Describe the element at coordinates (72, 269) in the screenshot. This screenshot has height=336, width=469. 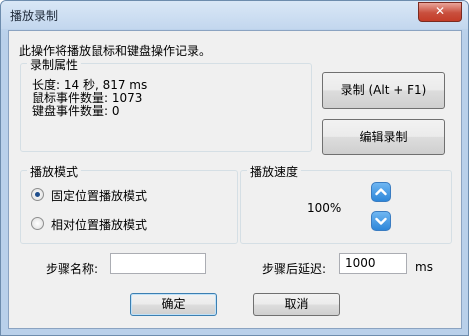
I see `step-name-label: 步骤名称:` at that location.